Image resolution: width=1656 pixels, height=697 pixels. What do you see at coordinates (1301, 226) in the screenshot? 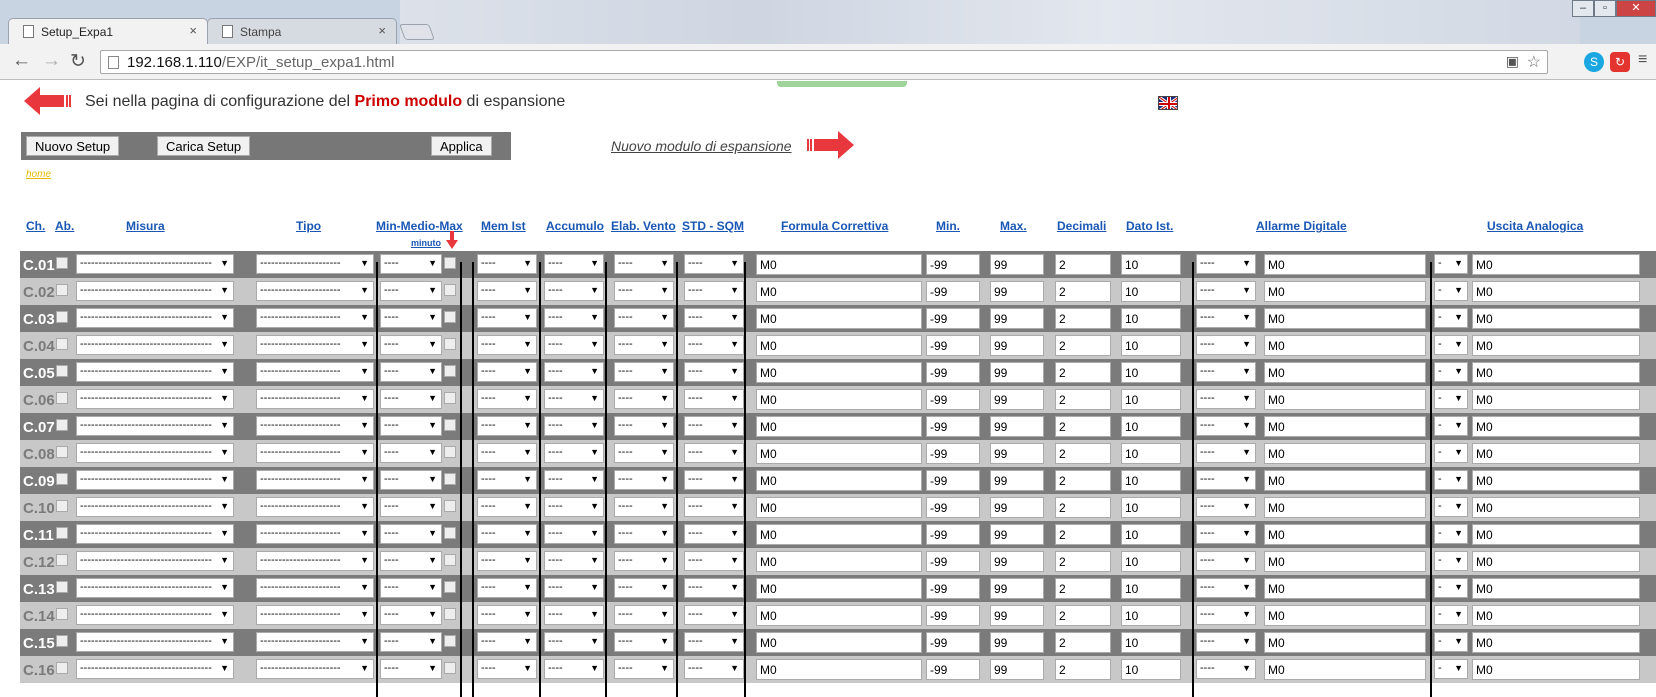
I see `col-allarme: Allarme Digitale` at bounding box center [1301, 226].